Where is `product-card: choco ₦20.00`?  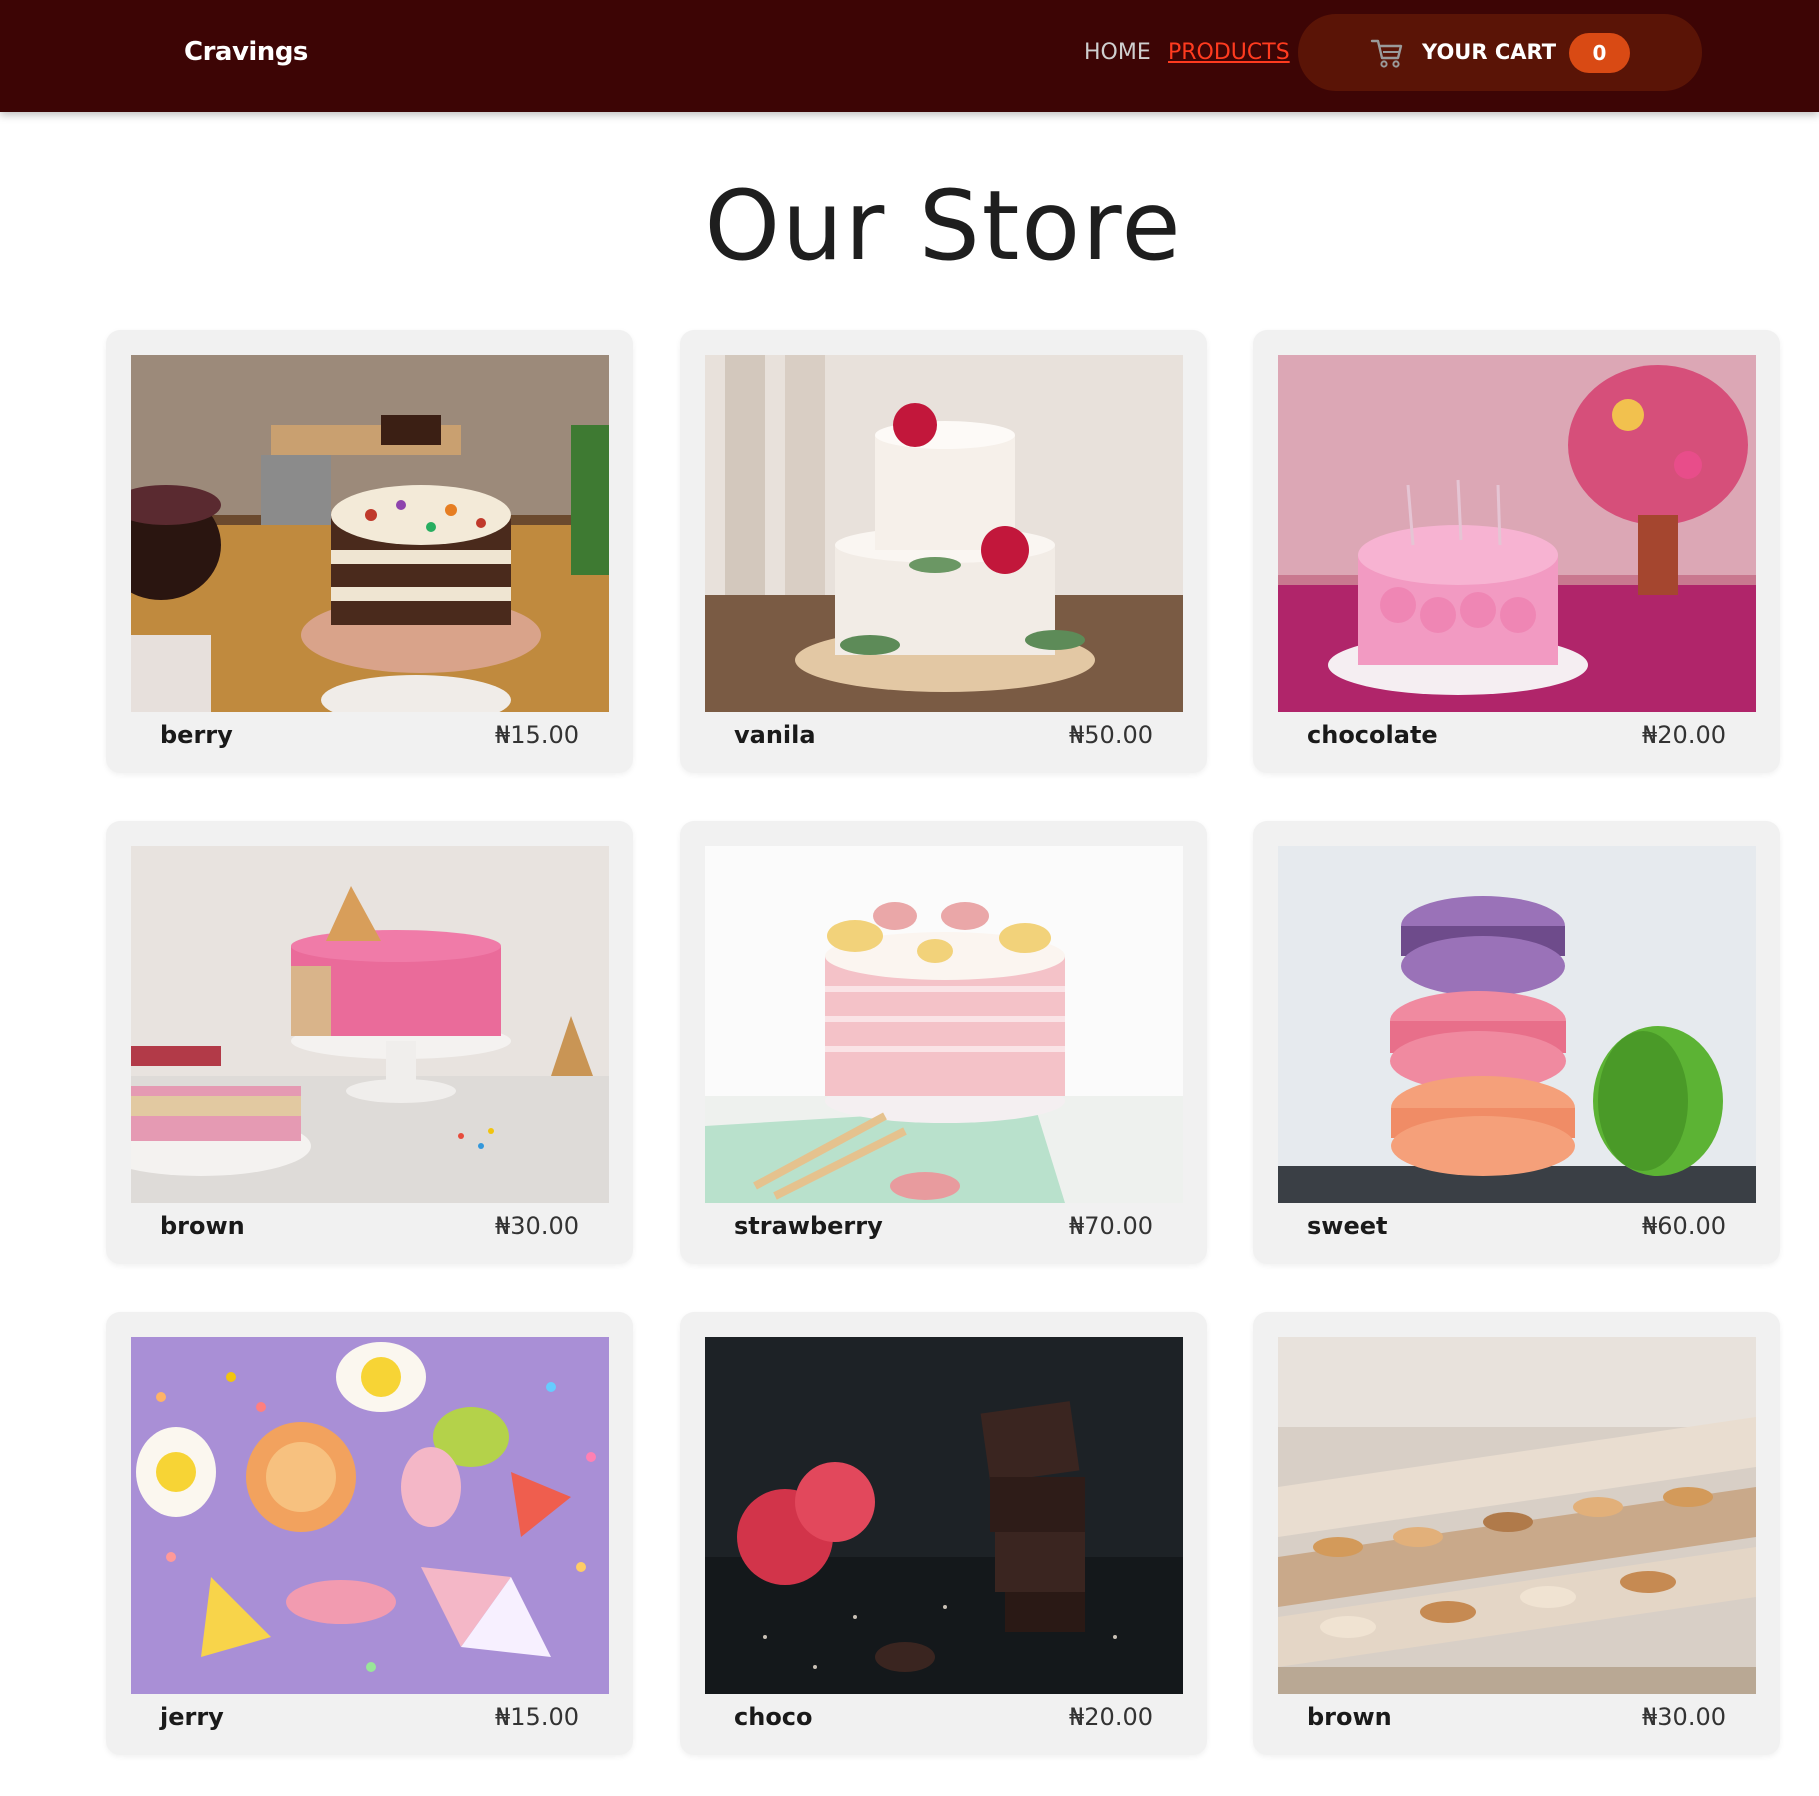
product-card: choco ₦20.00 is located at coordinates (943, 1533).